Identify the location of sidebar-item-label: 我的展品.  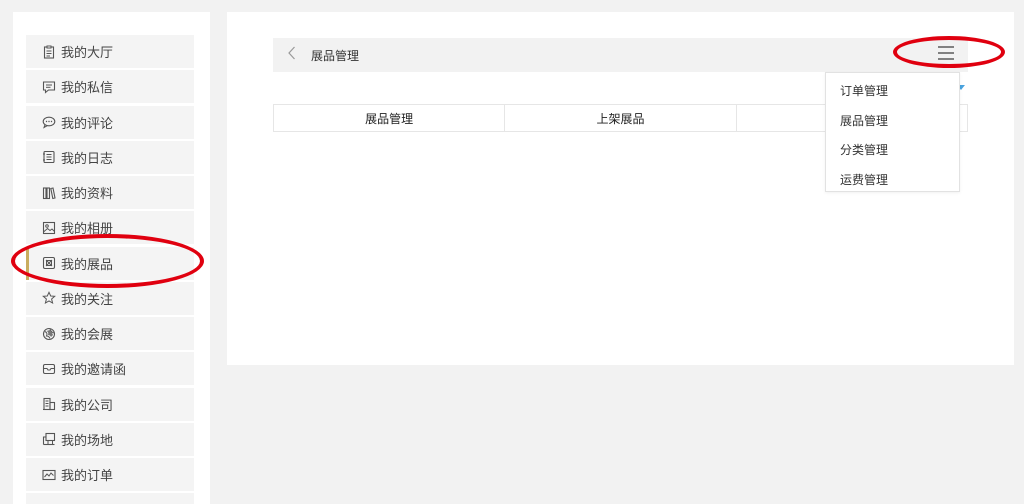
(87, 265).